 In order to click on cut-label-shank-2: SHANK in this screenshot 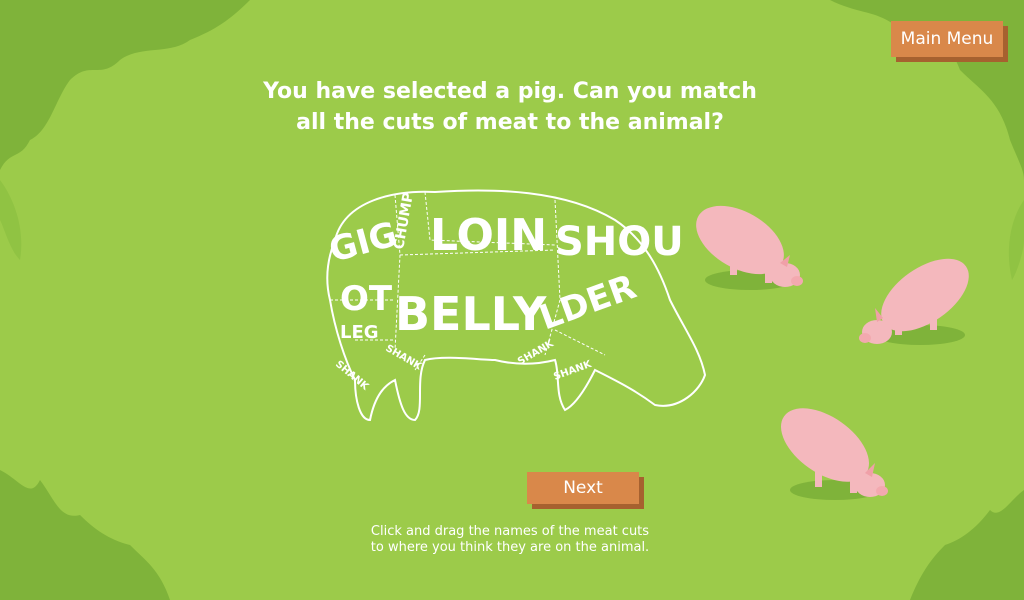, I will do `click(404, 358)`.